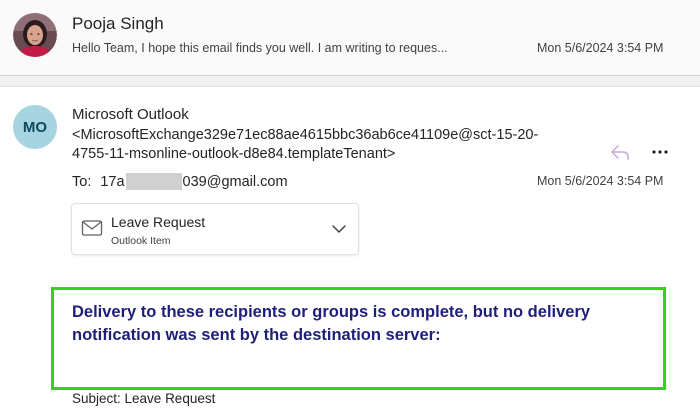 The image size is (700, 418). I want to click on subject-line: Subject: Leave Request, so click(144, 398).